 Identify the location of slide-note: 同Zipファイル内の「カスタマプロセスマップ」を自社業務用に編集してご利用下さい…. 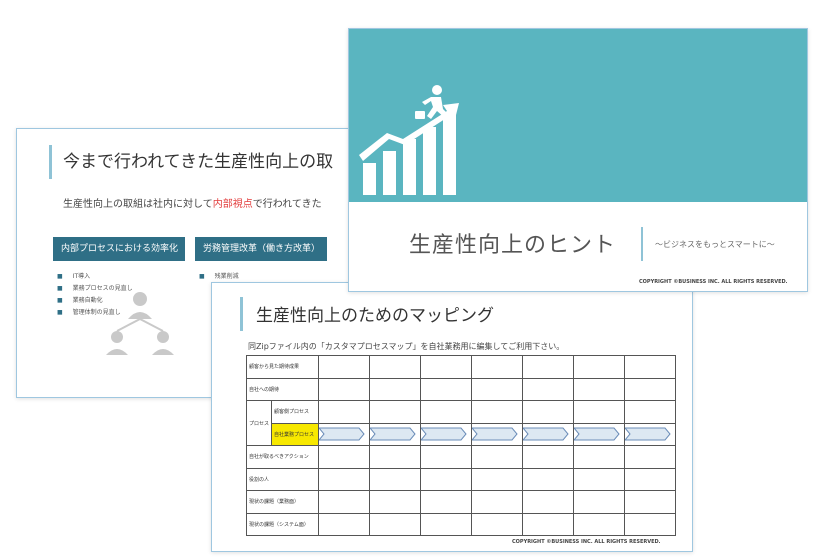
(406, 346).